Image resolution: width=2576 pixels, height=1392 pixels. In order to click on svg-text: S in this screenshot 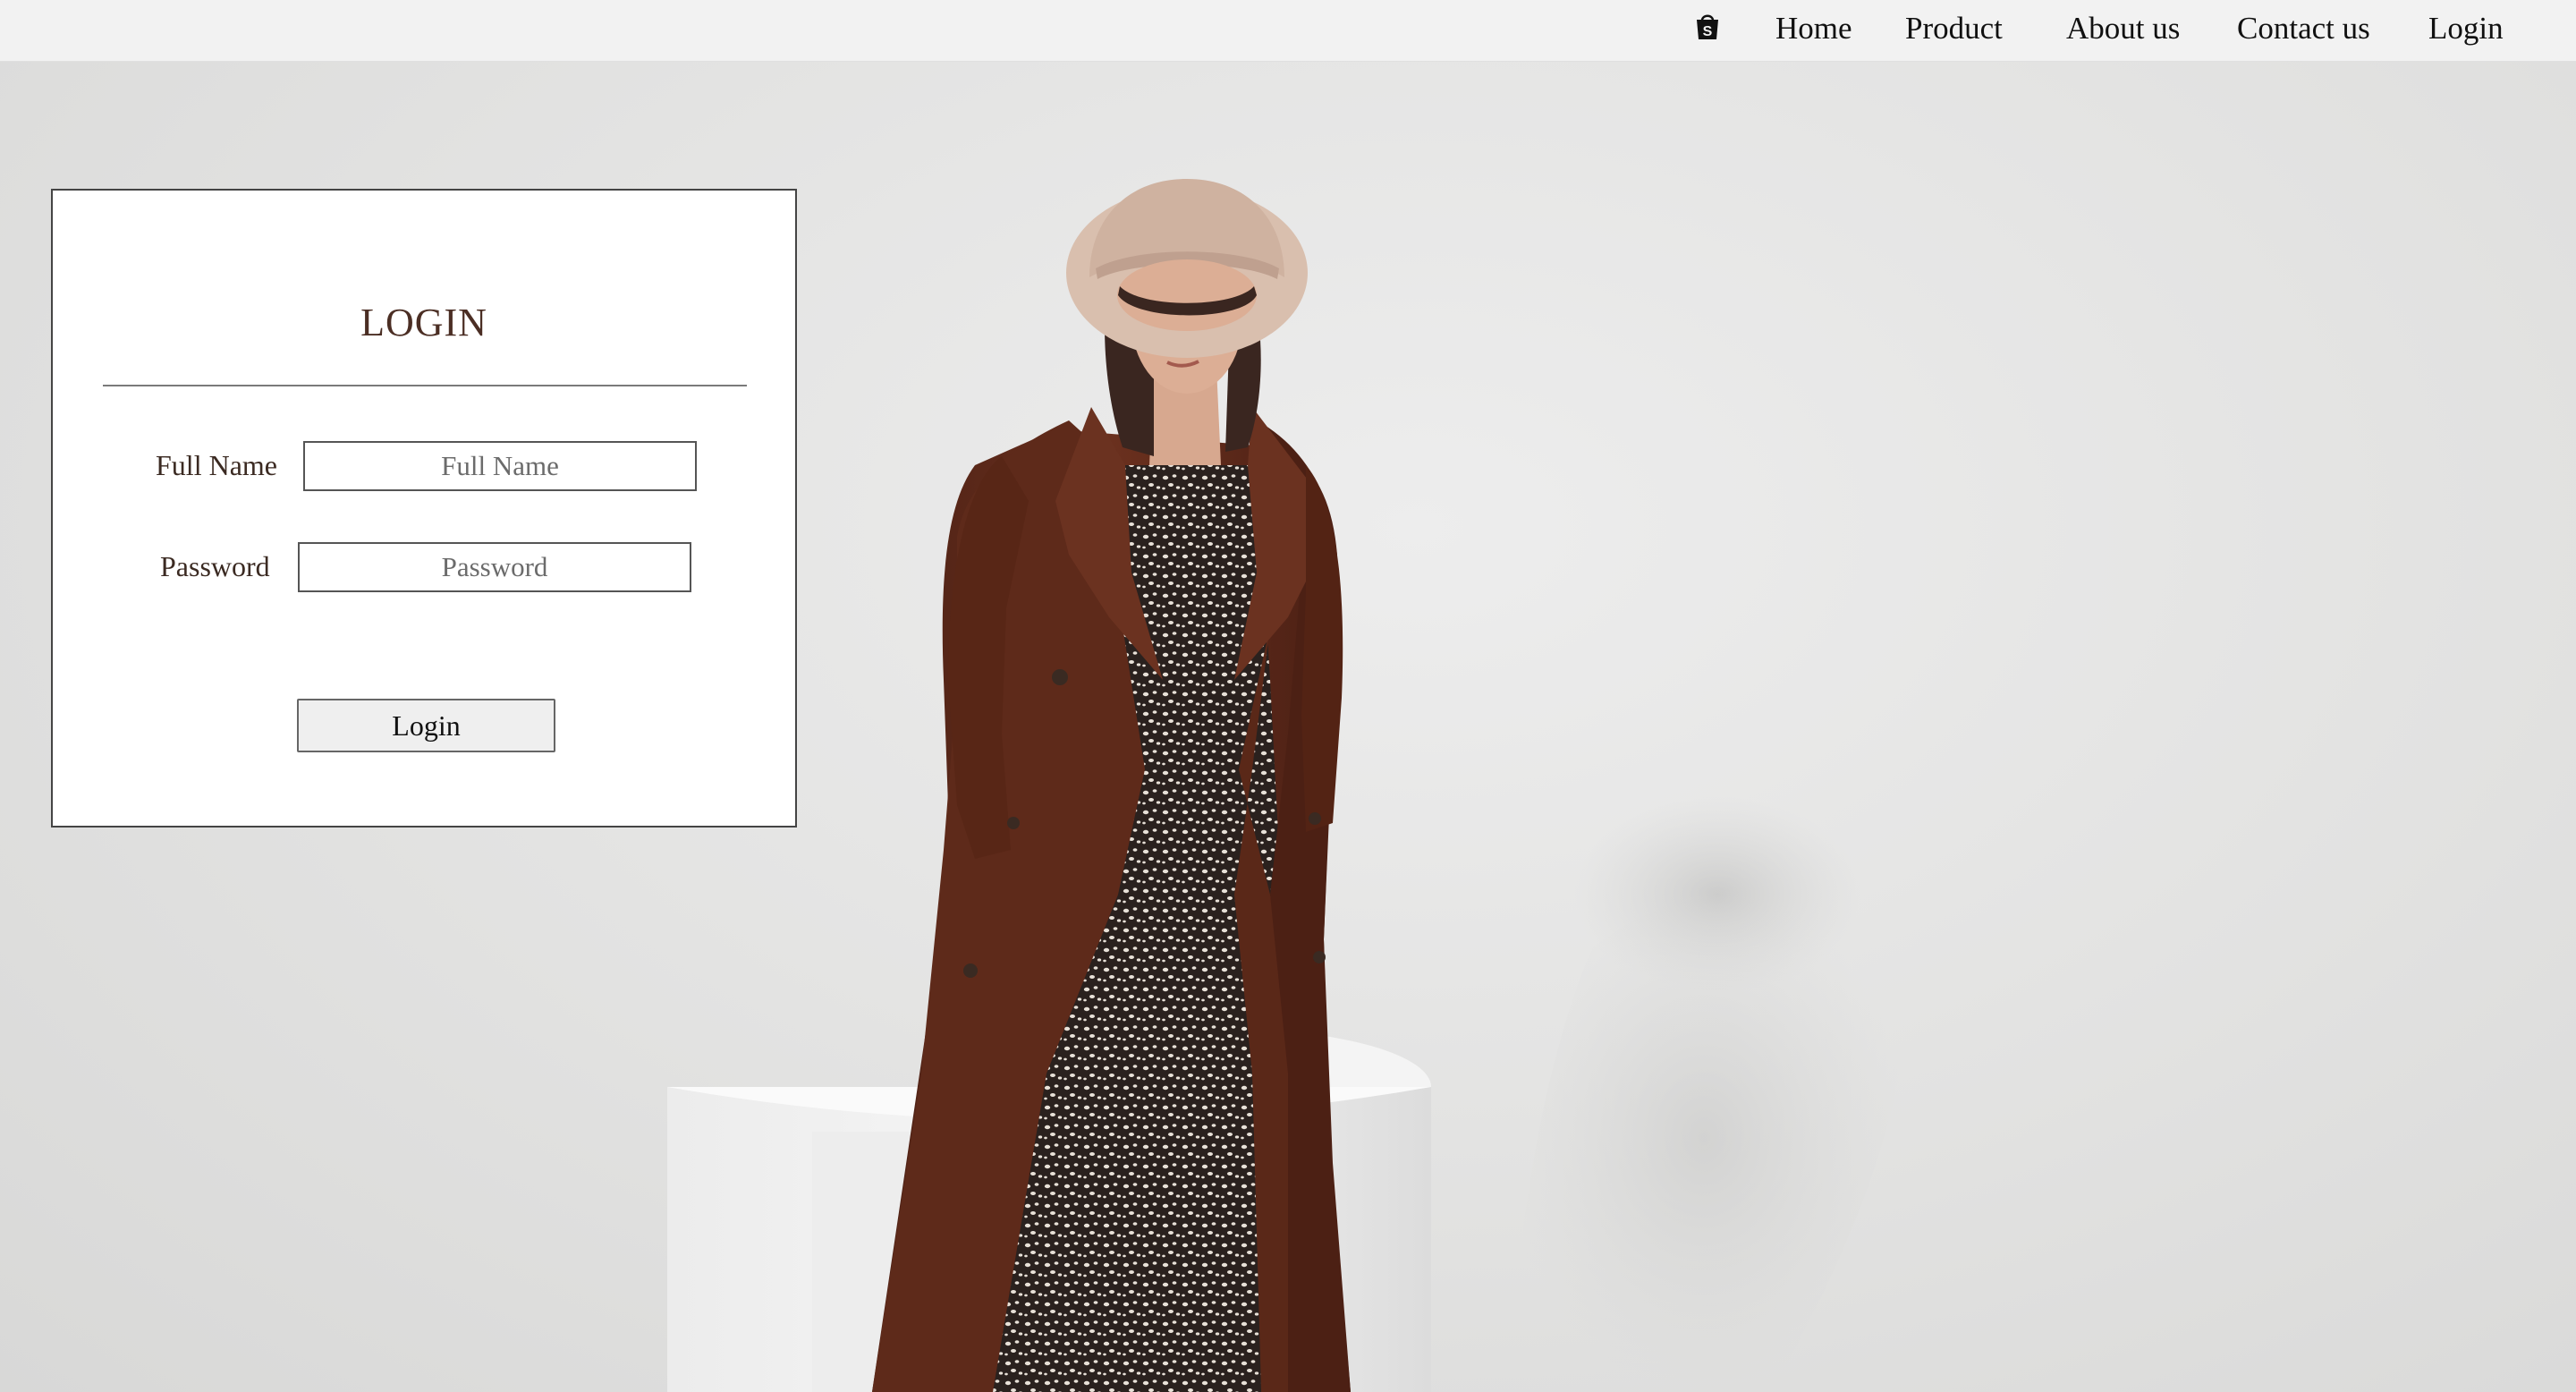, I will do `click(1708, 31)`.